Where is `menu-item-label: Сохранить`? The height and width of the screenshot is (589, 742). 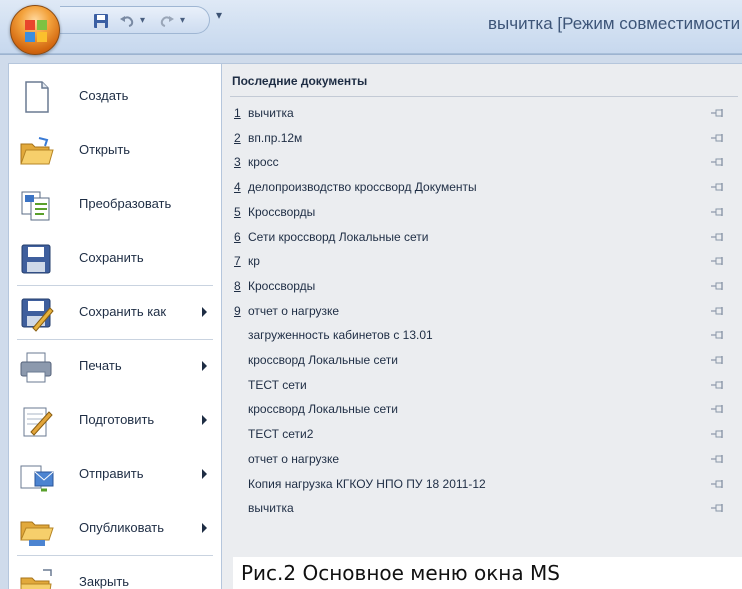
menu-item-label: Сохранить is located at coordinates (111, 257).